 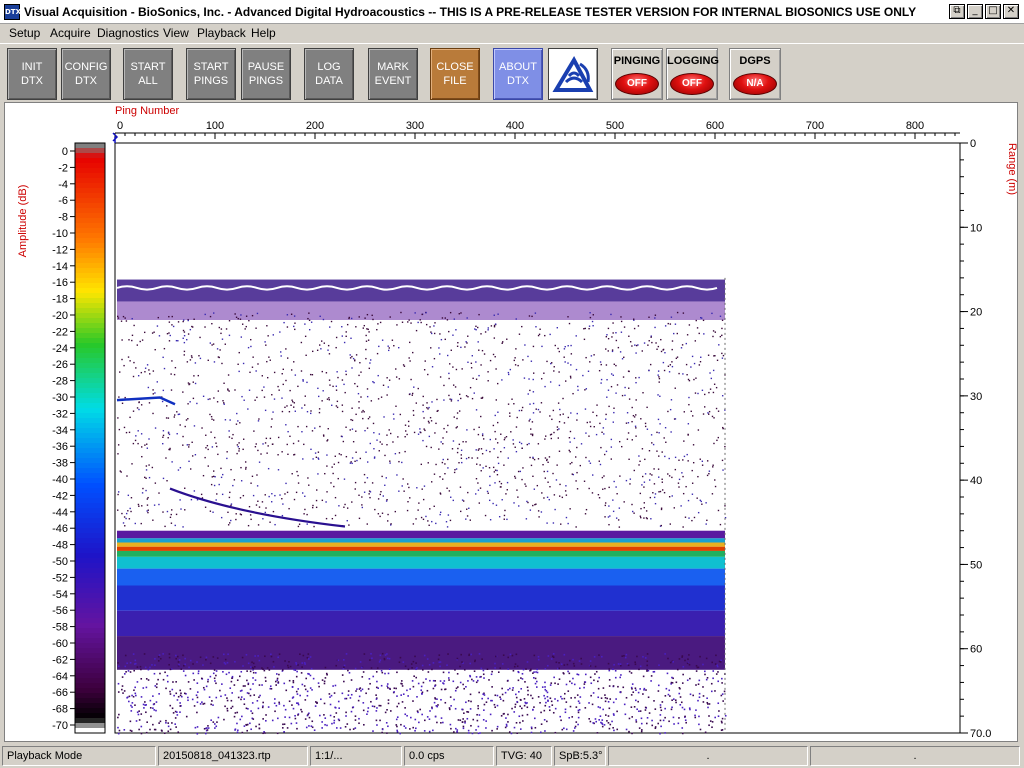 I want to click on close-file-button: CLOSE FILE, so click(x=455, y=74).